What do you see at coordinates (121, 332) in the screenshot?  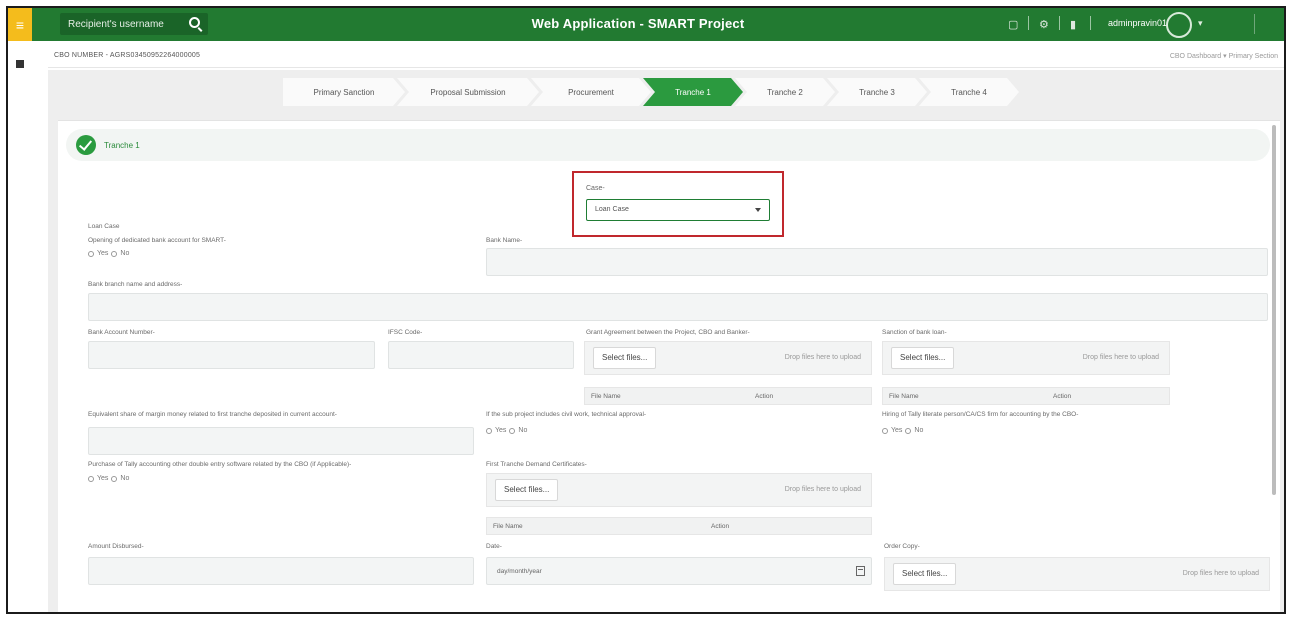 I see `account-number-label: Bank Account Number-` at bounding box center [121, 332].